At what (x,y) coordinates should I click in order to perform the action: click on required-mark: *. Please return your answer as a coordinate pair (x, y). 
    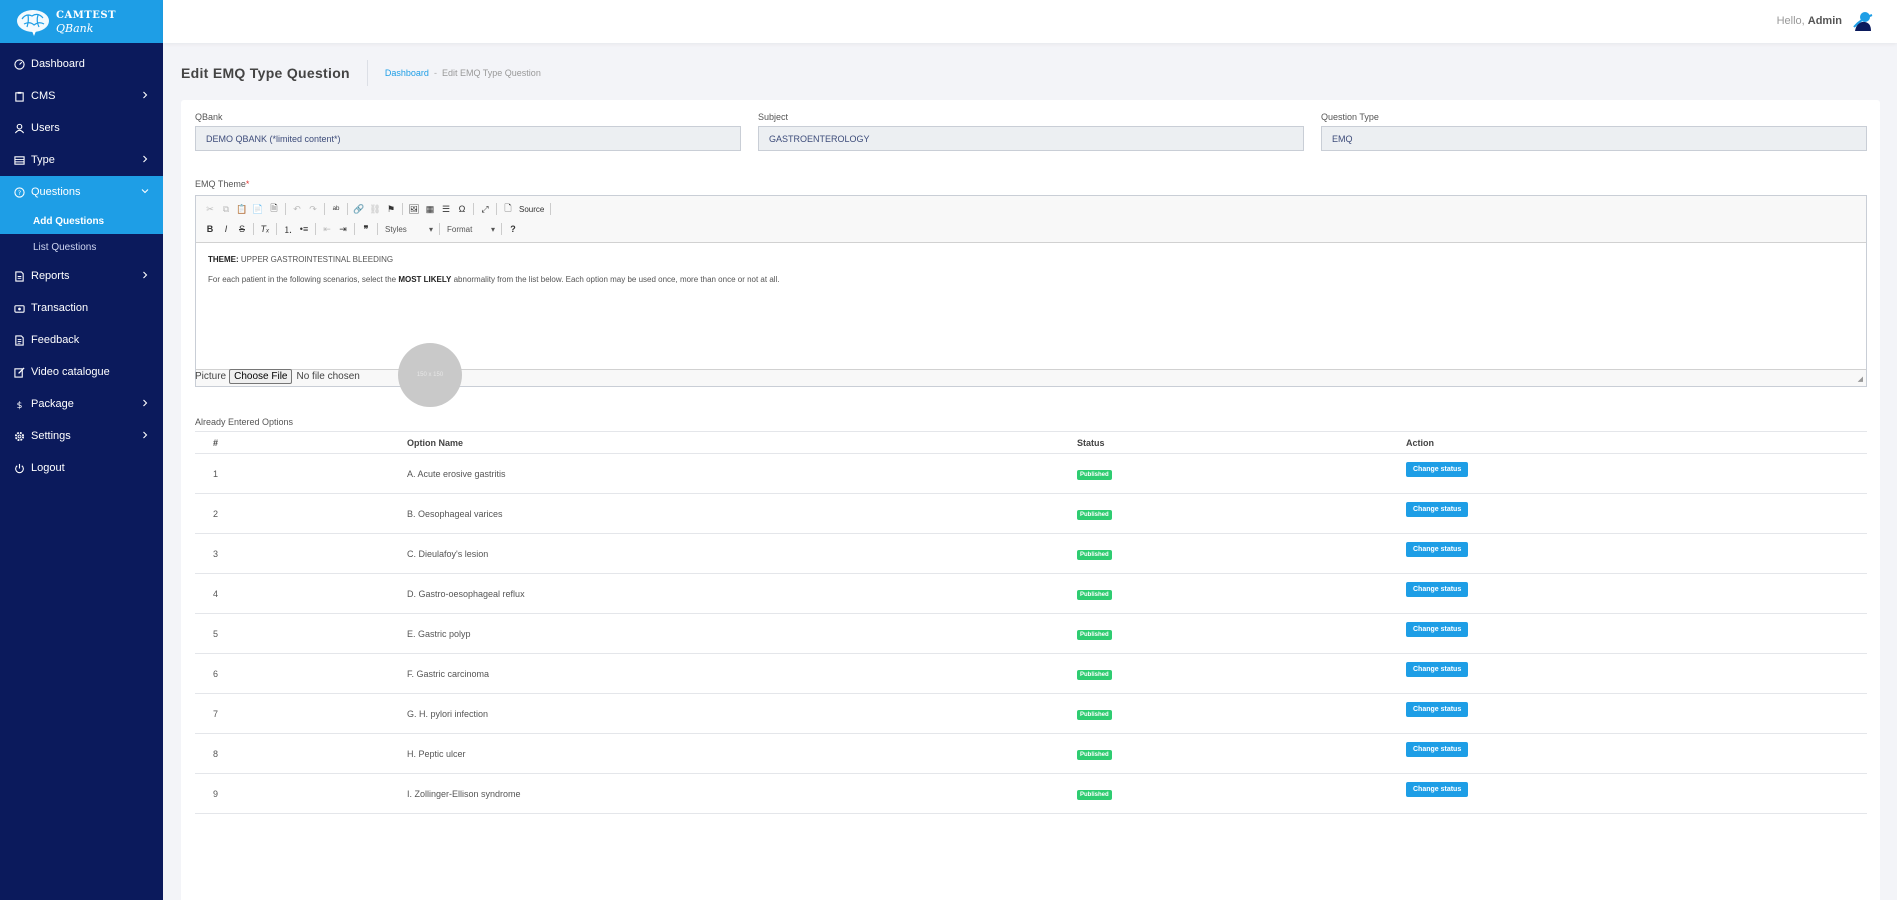
    Looking at the image, I should click on (247, 184).